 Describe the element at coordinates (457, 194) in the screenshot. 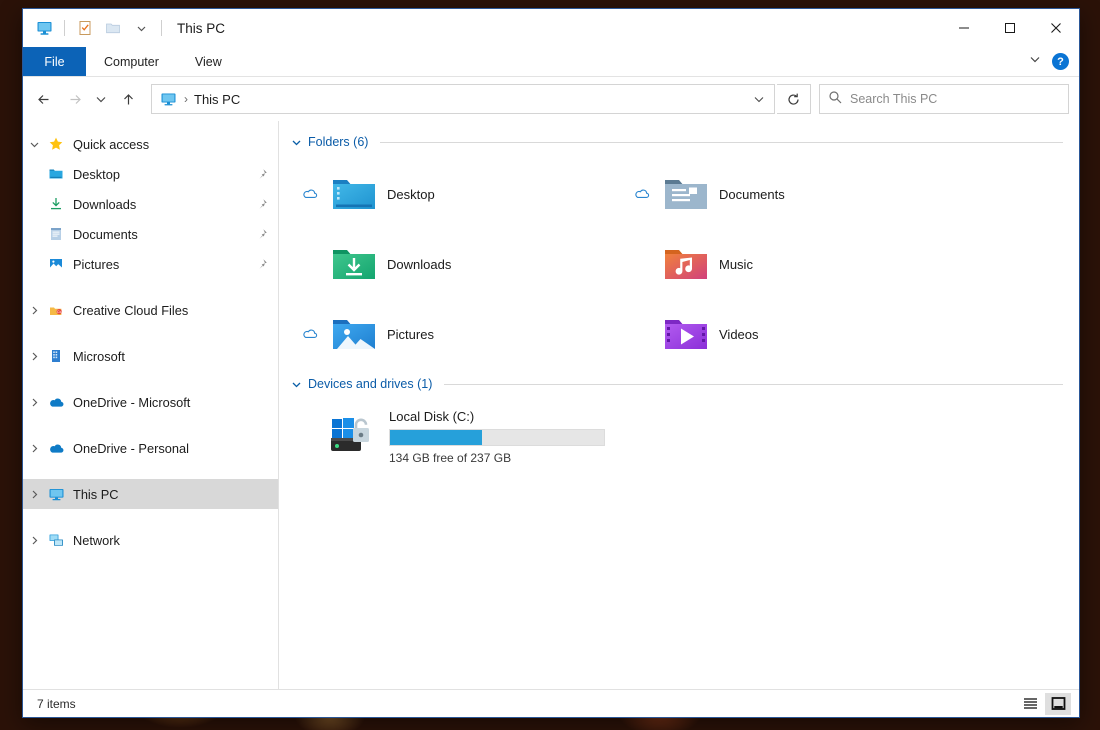

I see `folder-tile-desktop: Desktop` at that location.